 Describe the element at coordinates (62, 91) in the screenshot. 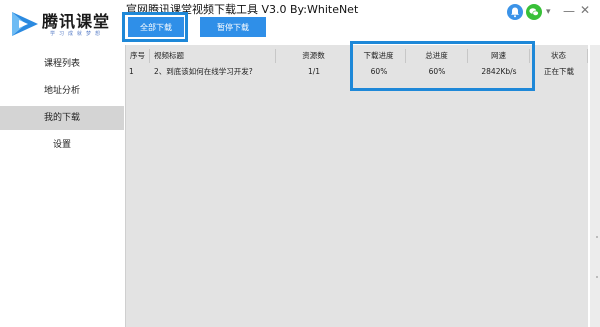

I see `sidebar-item-address-analysis: 地址分析` at that location.